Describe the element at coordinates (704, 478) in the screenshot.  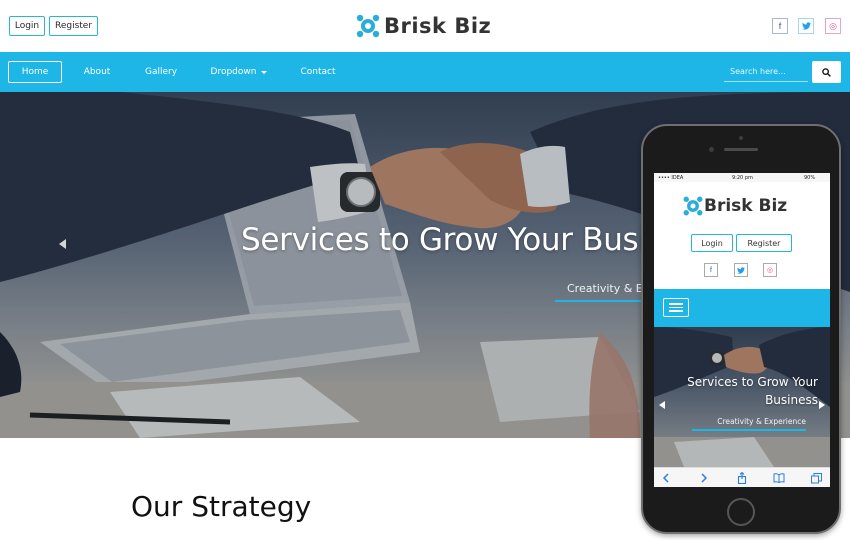
I see `forward-arrow-icon` at that location.